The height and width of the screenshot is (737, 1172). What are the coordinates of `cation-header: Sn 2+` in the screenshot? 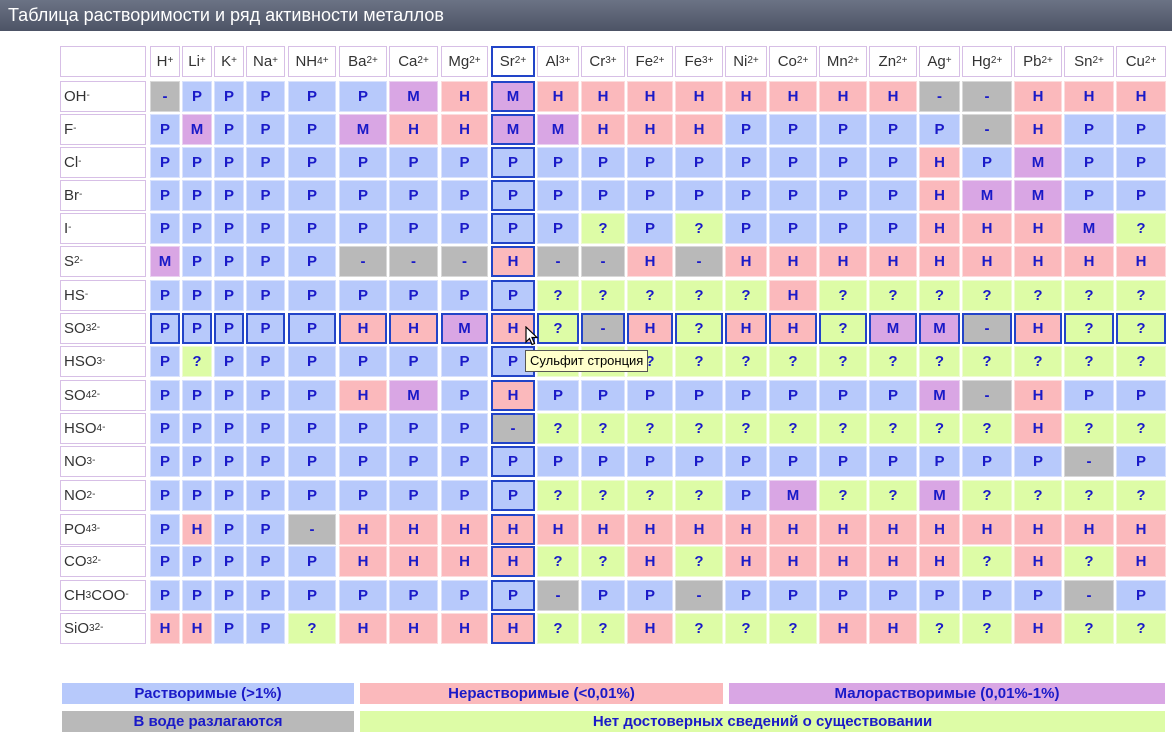 It's located at (1089, 61).